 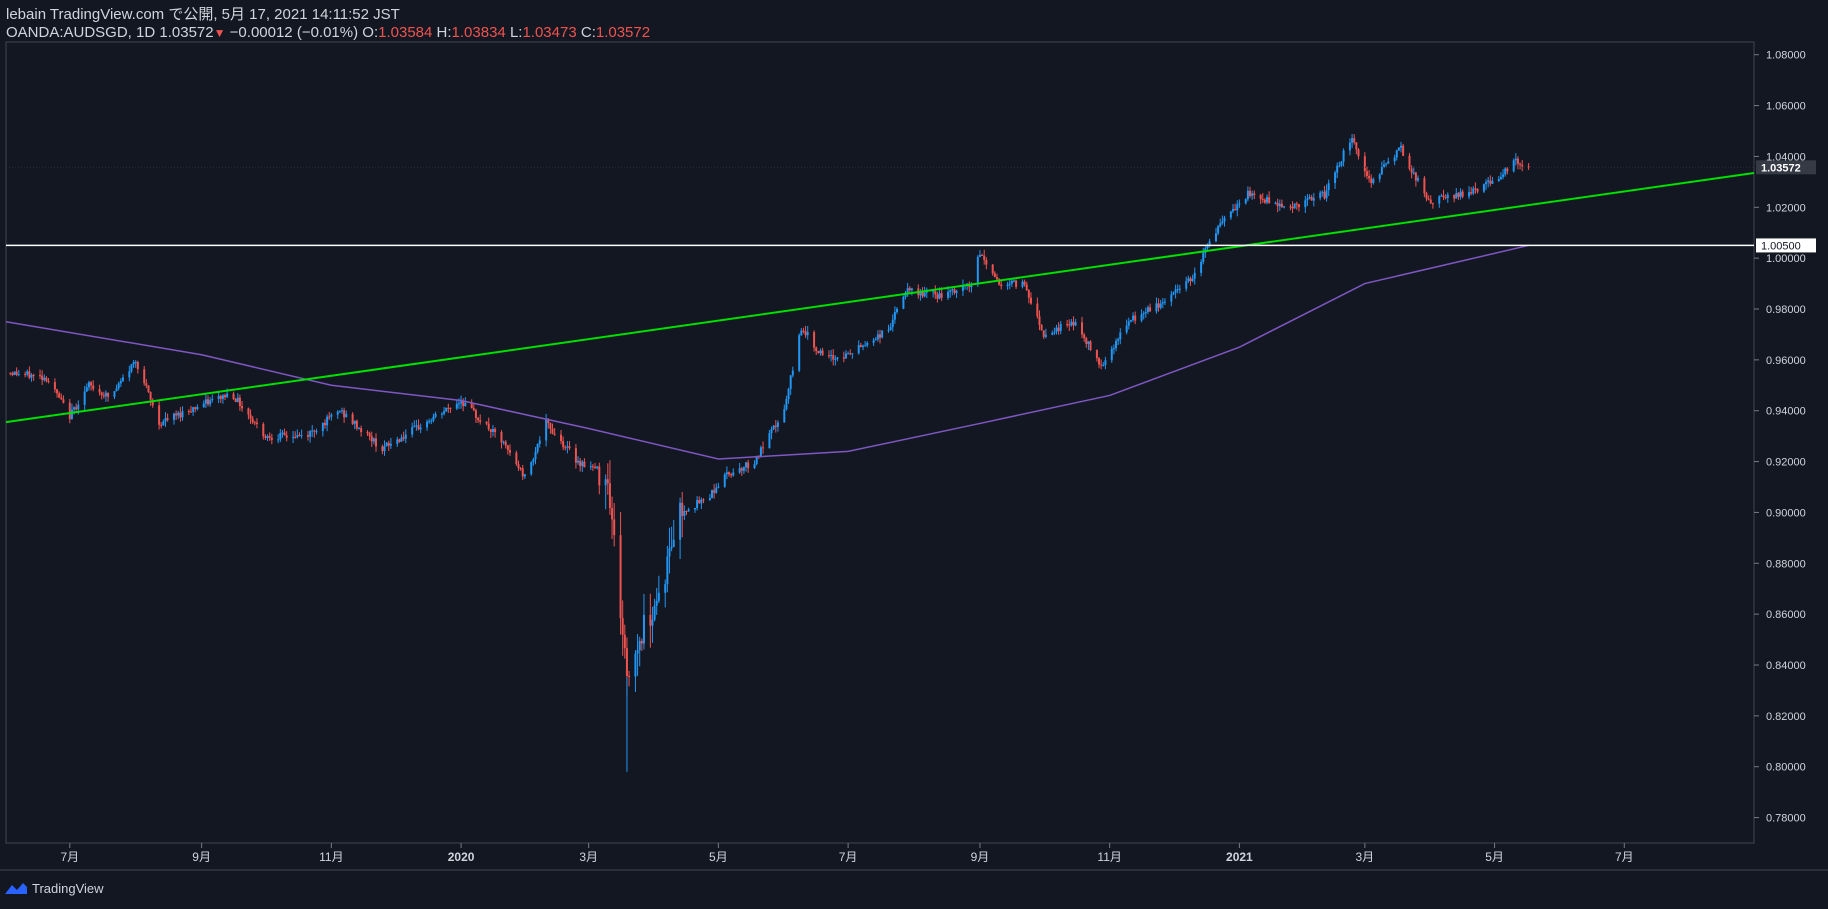 I want to click on footer: TradingView, so click(x=54, y=888).